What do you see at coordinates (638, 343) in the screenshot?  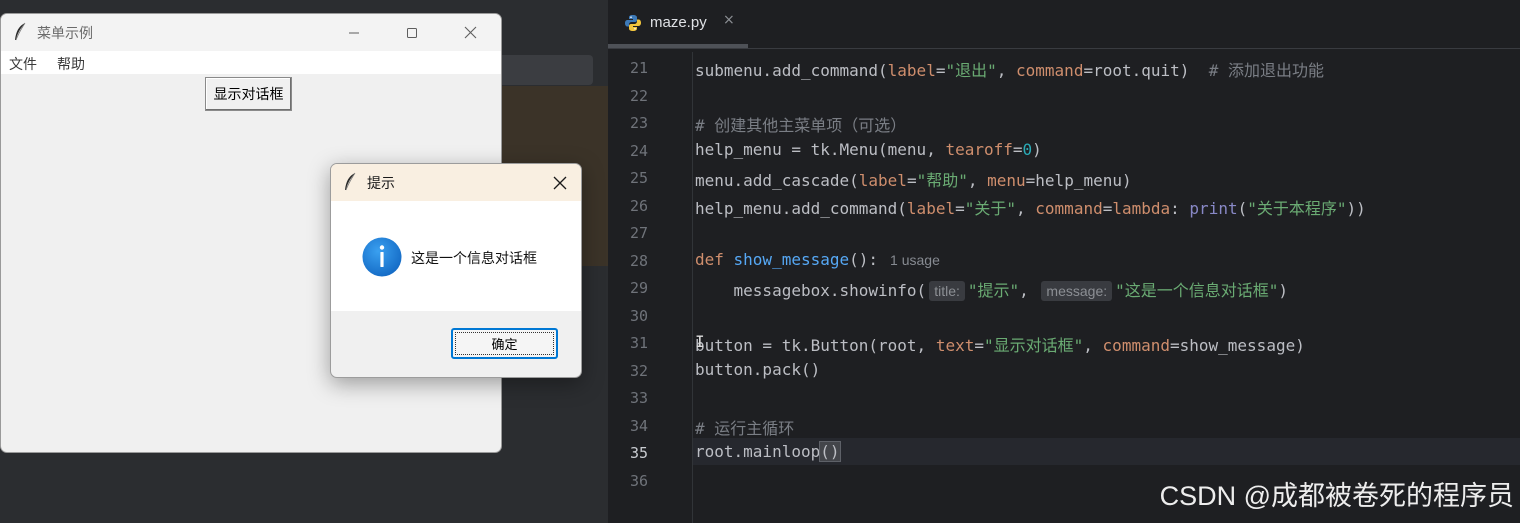 I see `line-number: 31` at bounding box center [638, 343].